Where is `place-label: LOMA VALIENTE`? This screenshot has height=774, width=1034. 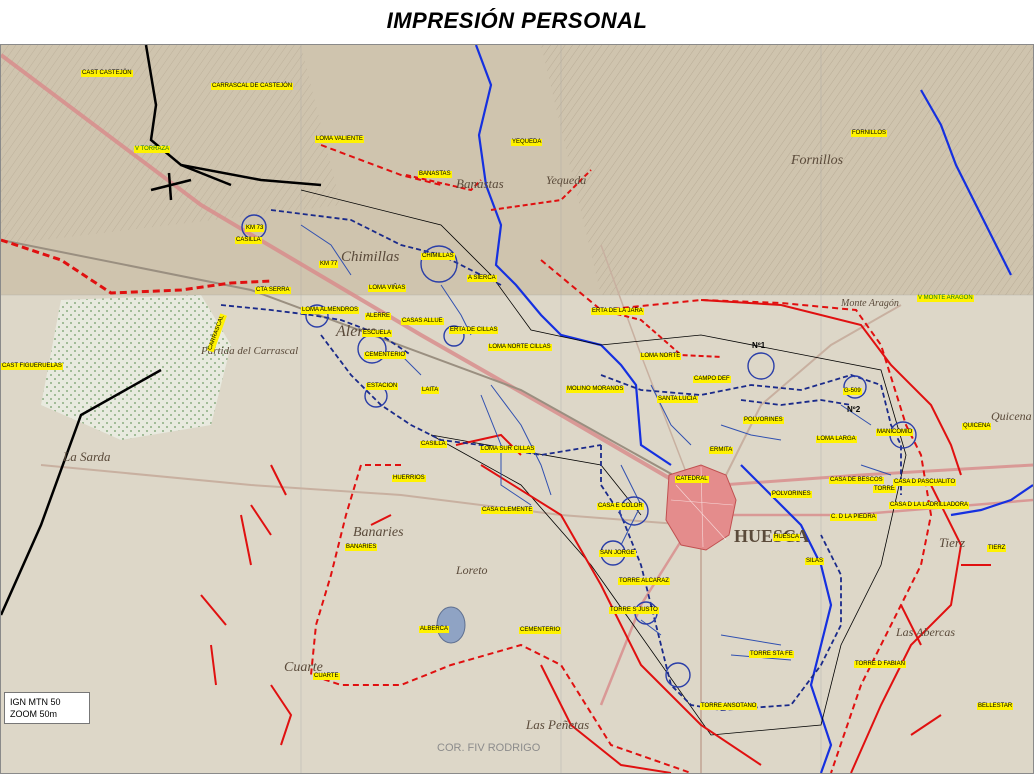
place-label: LOMA VALIENTE is located at coordinates (339, 139).